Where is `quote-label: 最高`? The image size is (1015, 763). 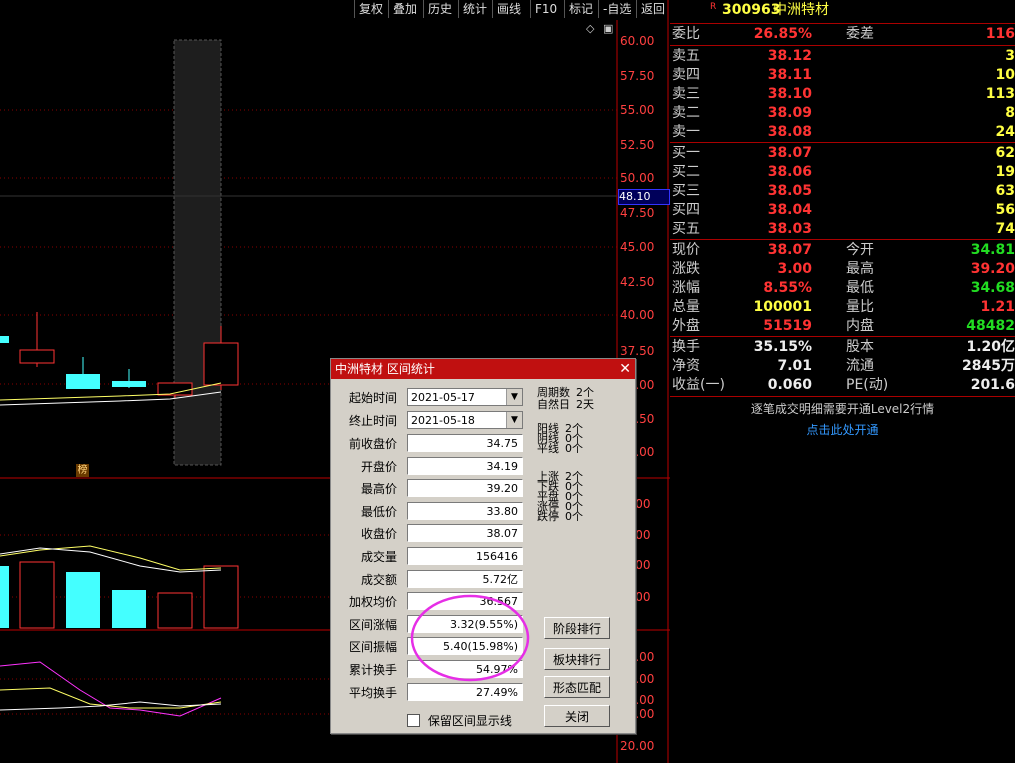 quote-label: 最高 is located at coordinates (860, 269).